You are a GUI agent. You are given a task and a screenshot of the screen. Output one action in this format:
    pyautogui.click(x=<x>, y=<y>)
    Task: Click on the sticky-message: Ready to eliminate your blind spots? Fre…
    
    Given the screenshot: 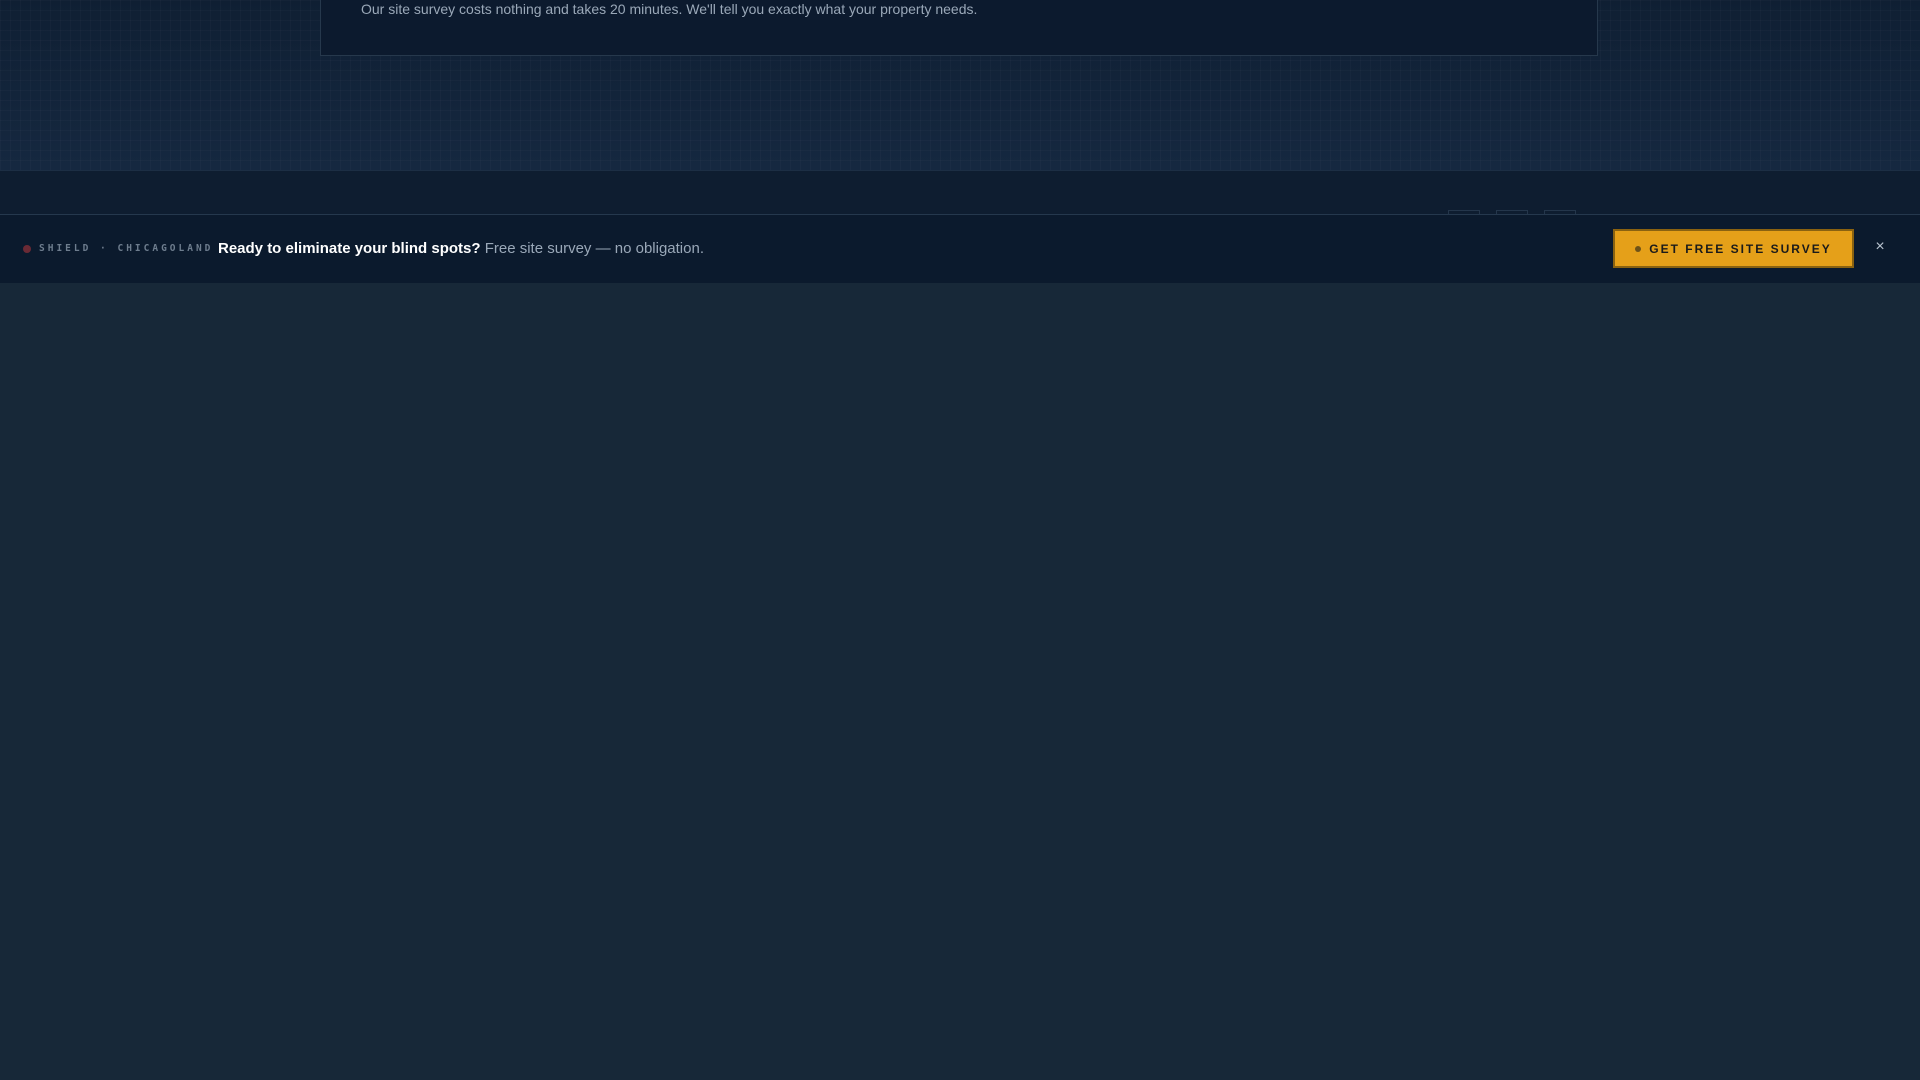 What is the action you would take?
    pyautogui.click(x=461, y=248)
    